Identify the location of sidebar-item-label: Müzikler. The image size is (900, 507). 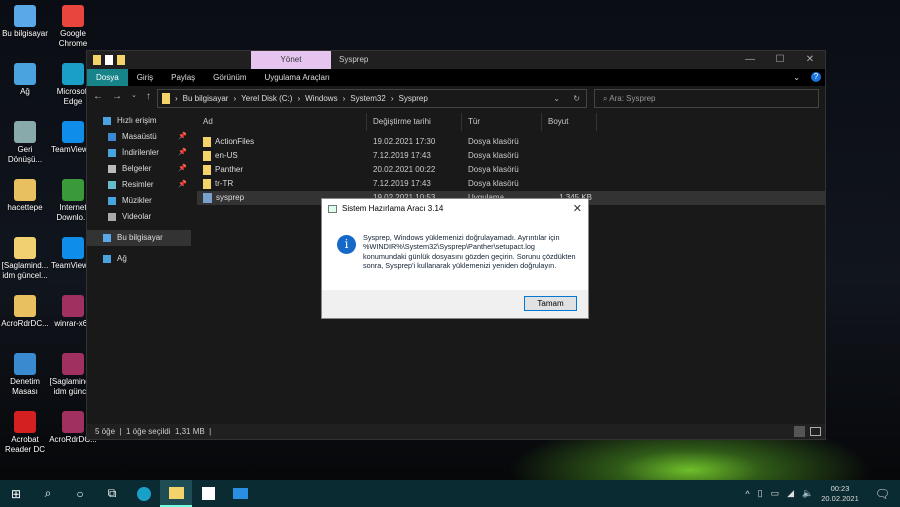
(137, 200).